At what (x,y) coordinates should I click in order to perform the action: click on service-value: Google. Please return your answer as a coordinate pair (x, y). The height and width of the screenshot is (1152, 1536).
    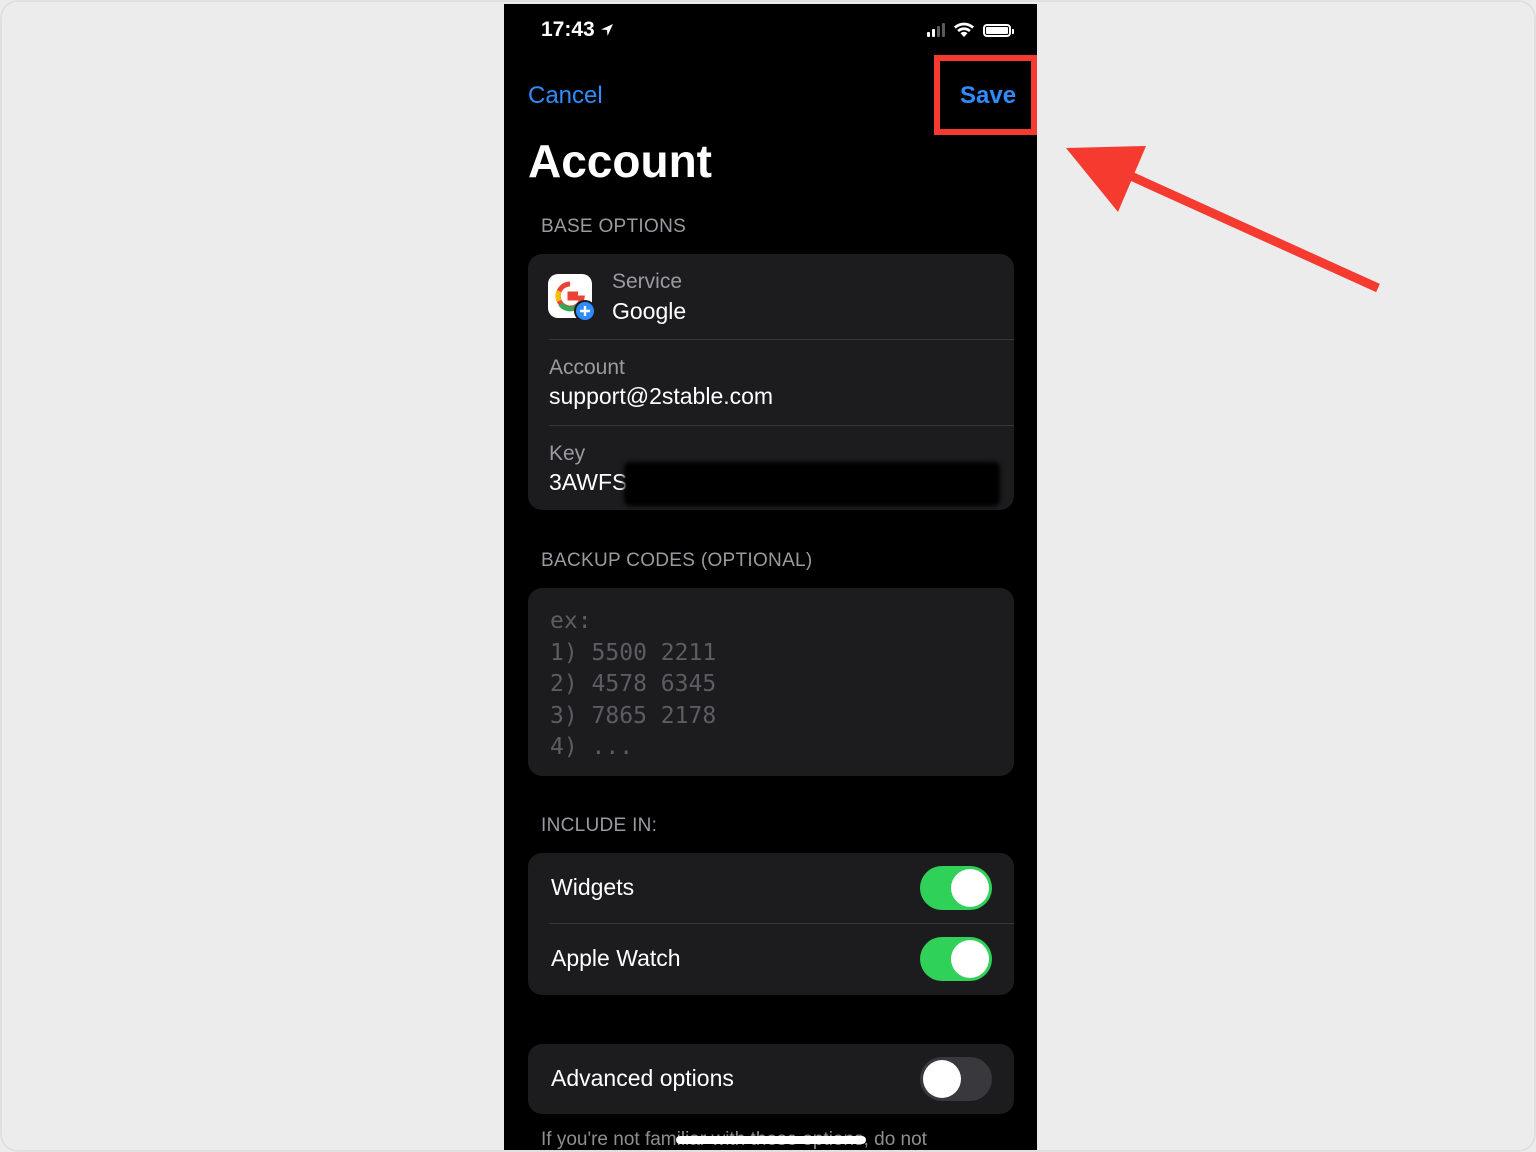
    Looking at the image, I should click on (649, 311).